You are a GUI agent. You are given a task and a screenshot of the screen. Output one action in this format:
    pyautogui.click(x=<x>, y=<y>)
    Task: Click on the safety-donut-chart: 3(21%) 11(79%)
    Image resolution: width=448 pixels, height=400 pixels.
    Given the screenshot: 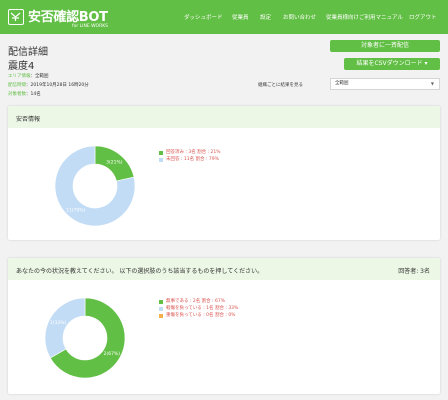 What is the action you would take?
    pyautogui.click(x=95, y=186)
    